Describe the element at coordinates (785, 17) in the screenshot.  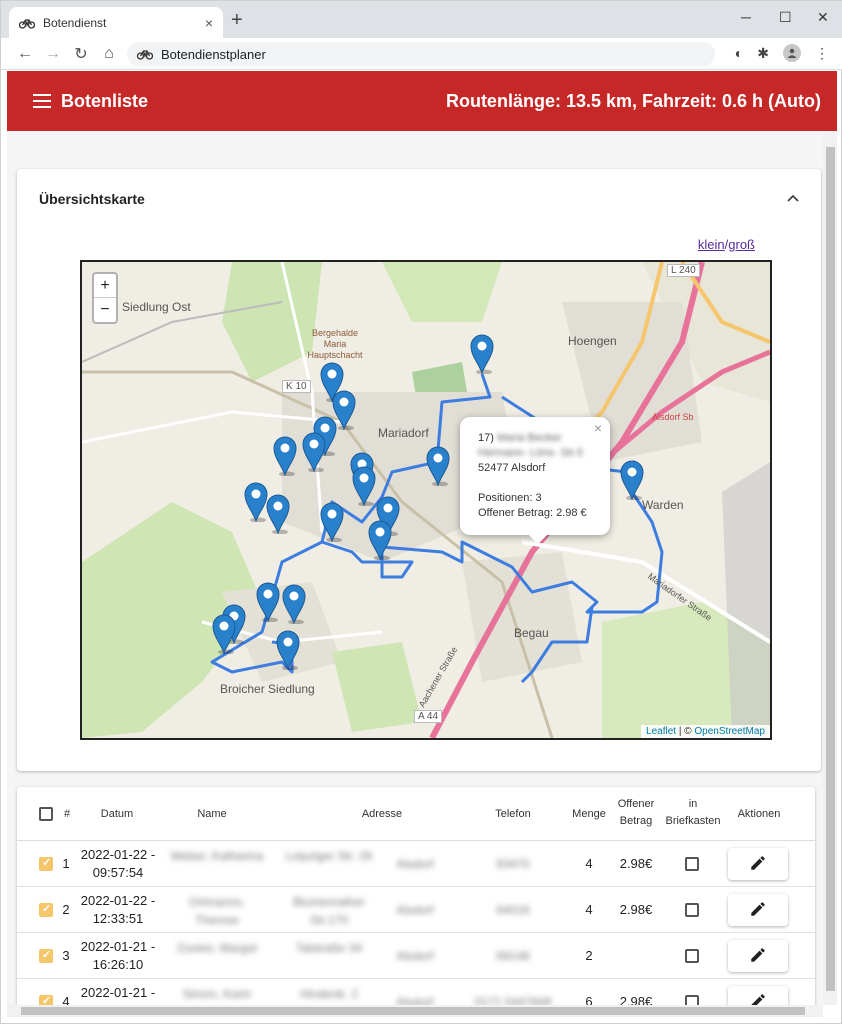
I see `maximize-button: ☐` at that location.